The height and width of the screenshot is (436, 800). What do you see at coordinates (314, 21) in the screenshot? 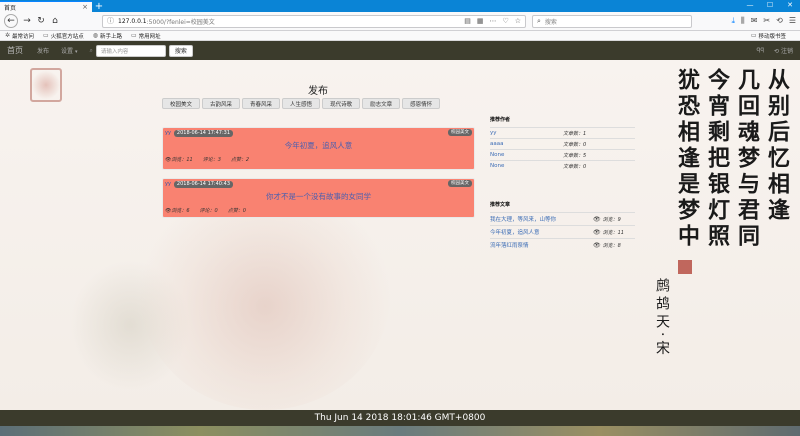
I see `url-bar: ⓘ 127.0.0.1 :5000/?fenlei=校园美文 ▤ ▦ ⋯ ♡ ☆` at bounding box center [314, 21].